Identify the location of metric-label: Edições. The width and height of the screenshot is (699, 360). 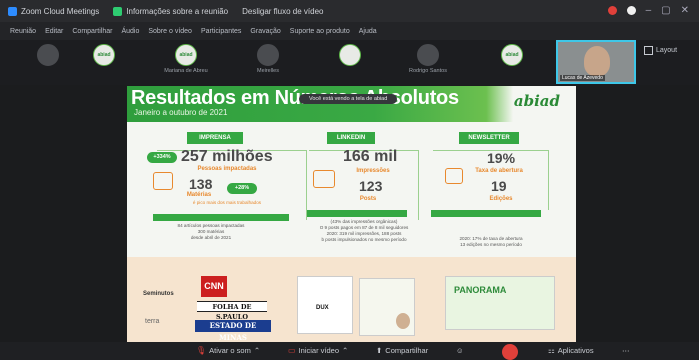
(501, 199).